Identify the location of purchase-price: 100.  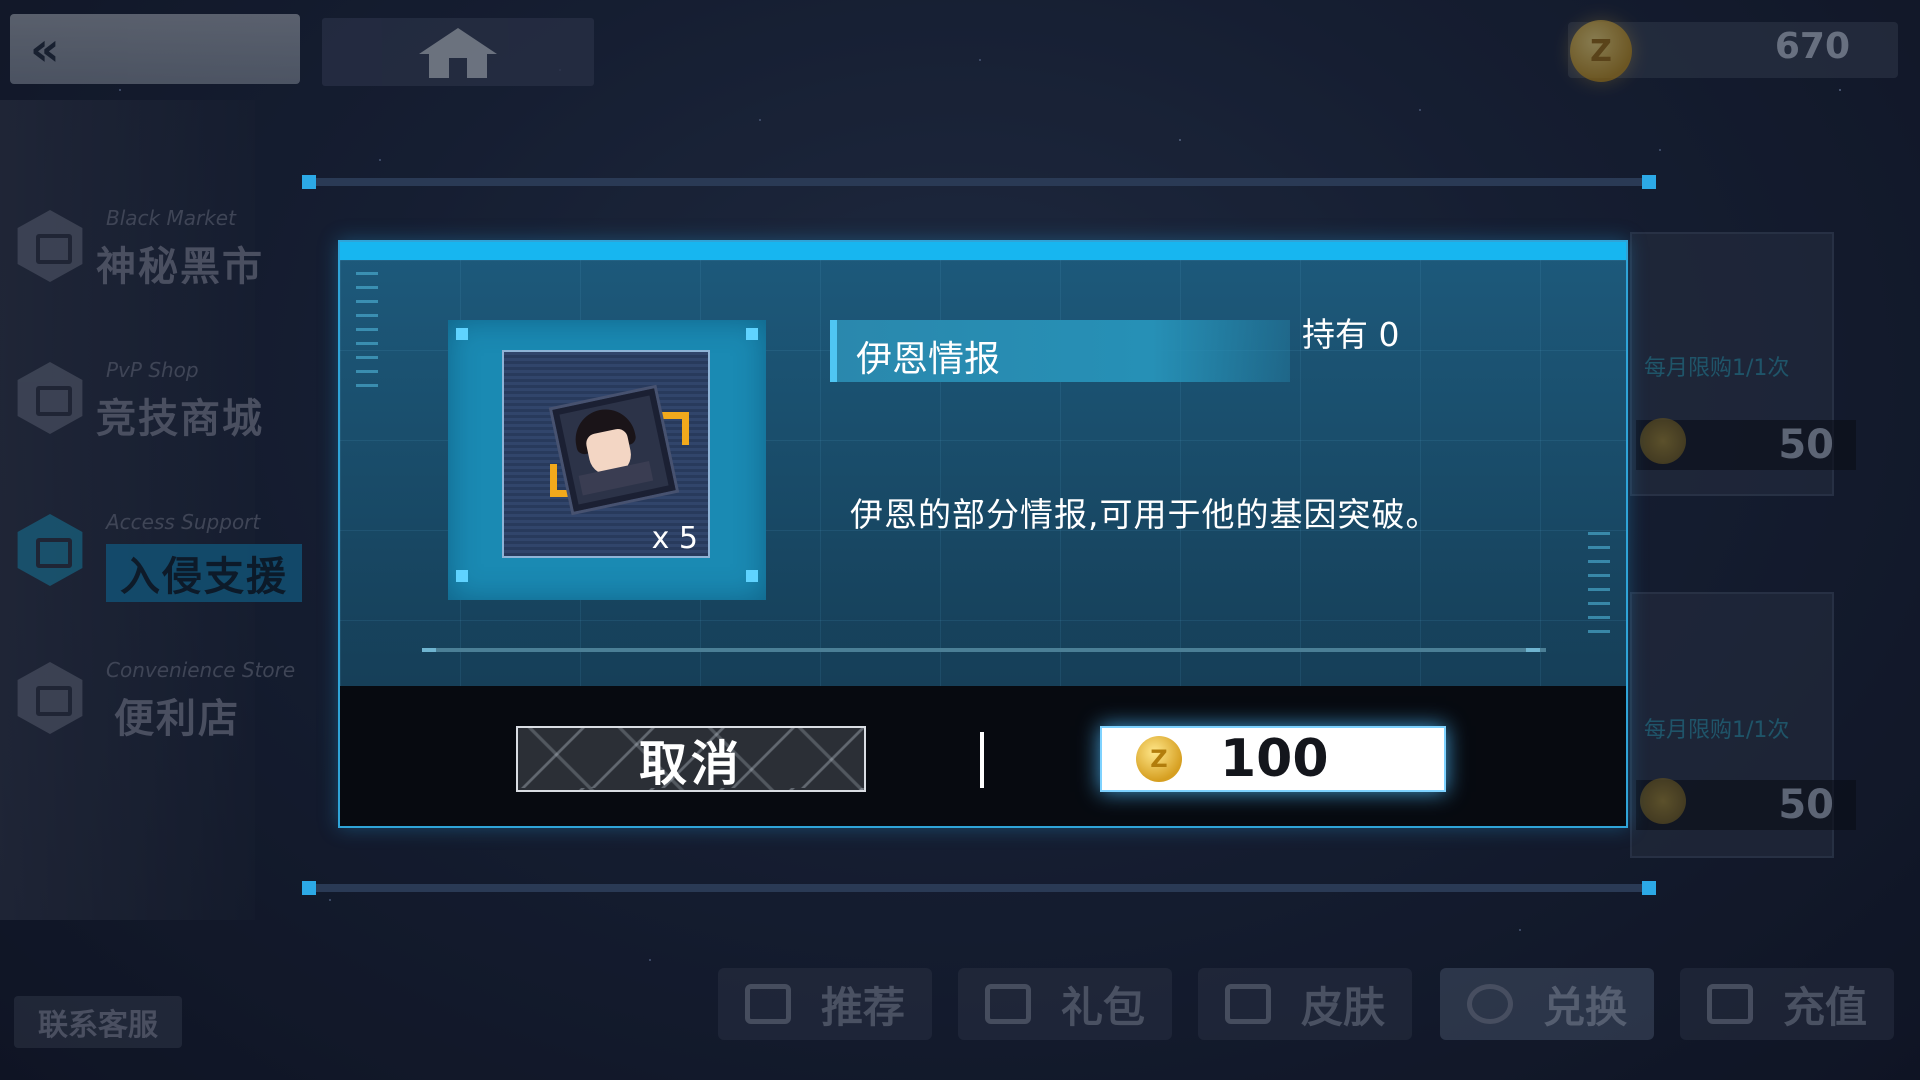
(1274, 759).